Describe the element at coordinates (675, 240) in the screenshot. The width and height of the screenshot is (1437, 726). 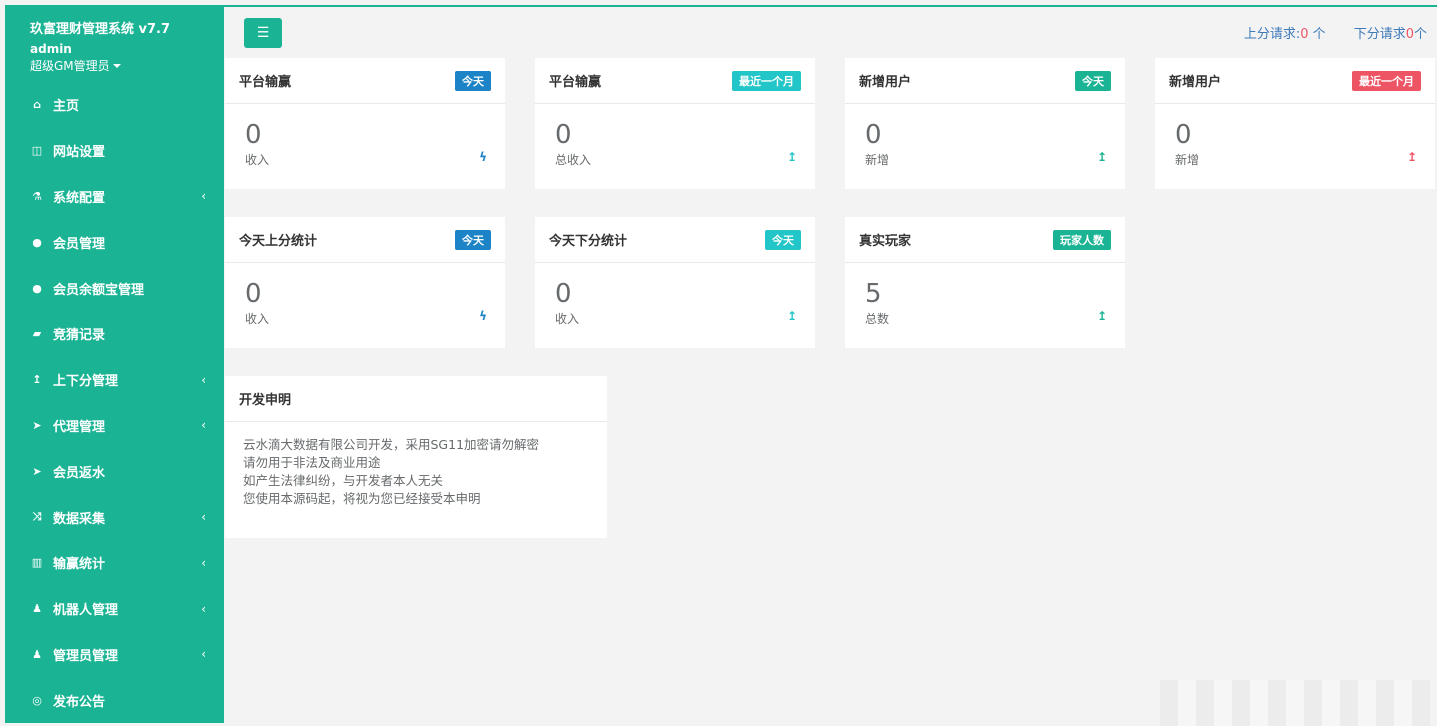
I see `stat-card-header: 今天下分统计 今天` at that location.